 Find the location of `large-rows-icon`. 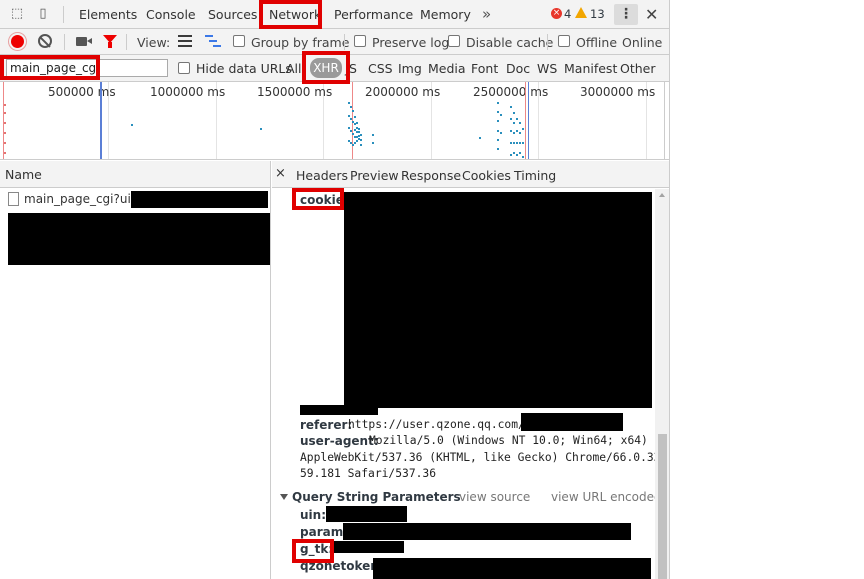

large-rows-icon is located at coordinates (185, 41).